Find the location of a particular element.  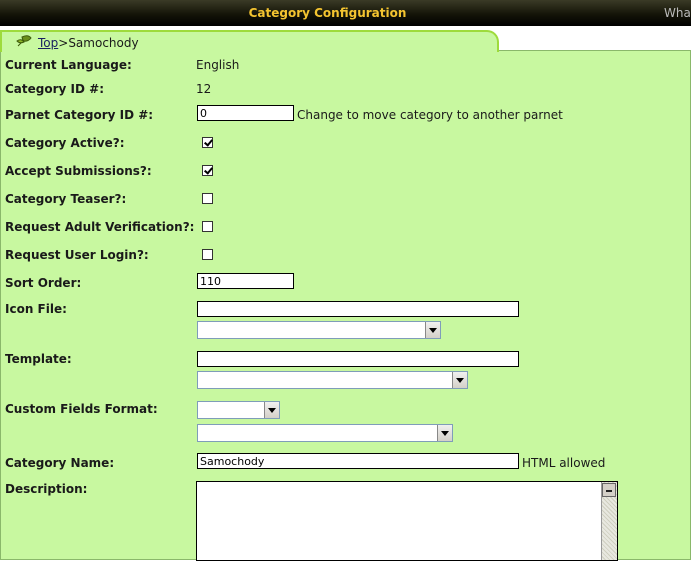

current-language-value: English is located at coordinates (218, 65).